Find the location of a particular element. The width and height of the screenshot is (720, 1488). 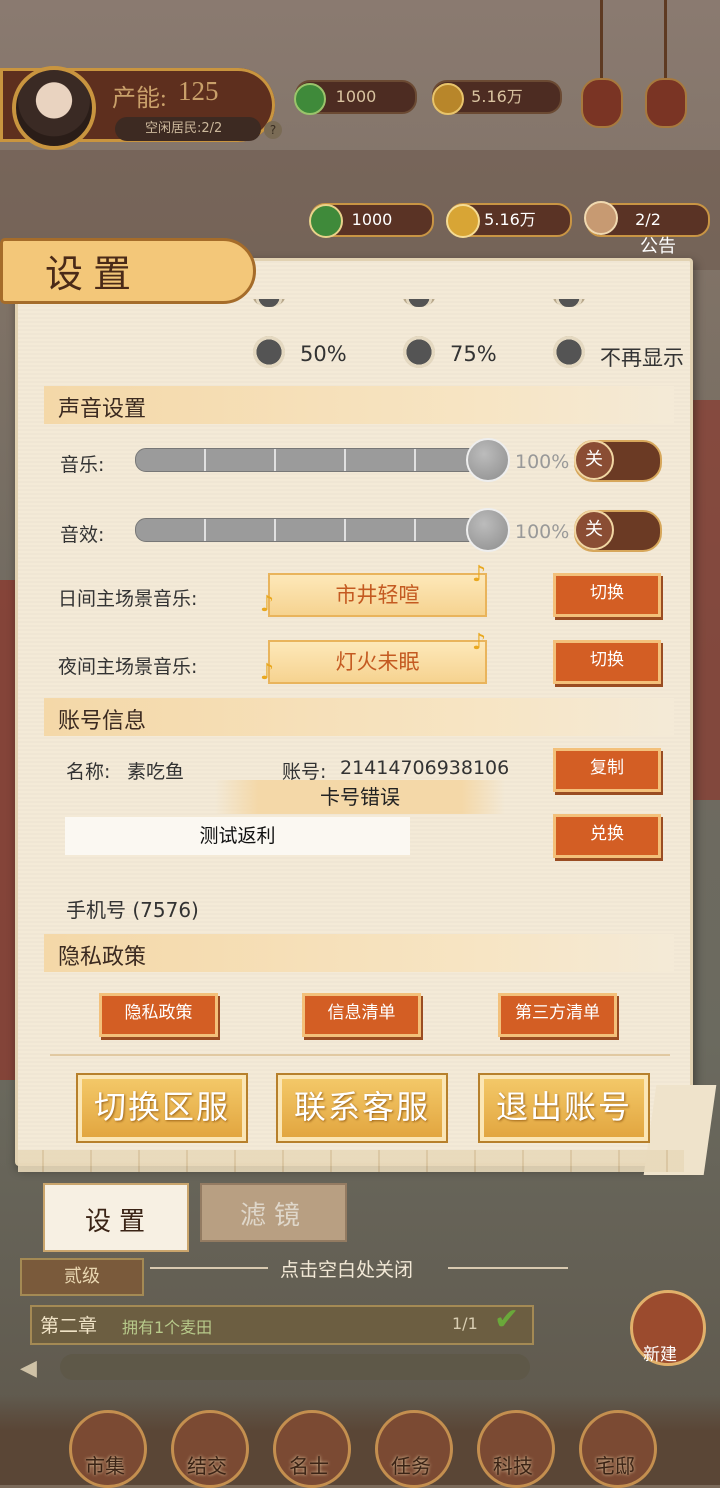

nav-tech-label: 科技 is located at coordinates (513, 1464).